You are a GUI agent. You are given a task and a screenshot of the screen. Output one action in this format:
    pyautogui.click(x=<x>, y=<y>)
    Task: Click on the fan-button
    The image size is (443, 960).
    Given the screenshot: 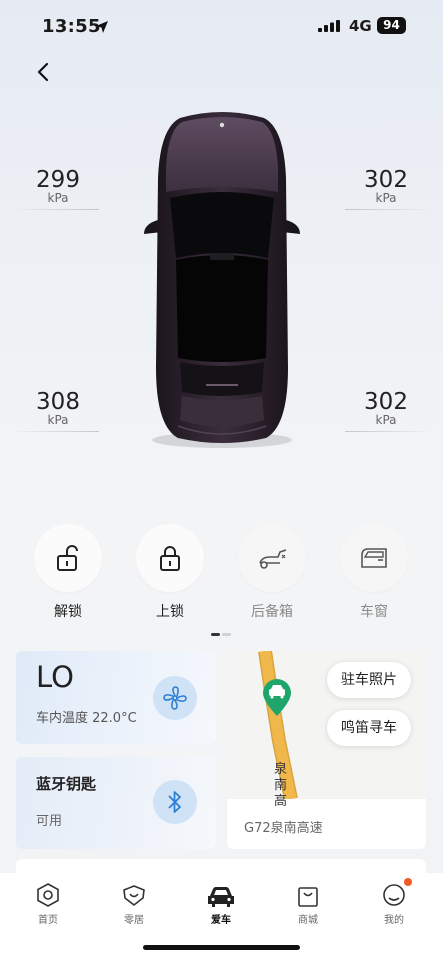 What is the action you would take?
    pyautogui.click(x=175, y=698)
    